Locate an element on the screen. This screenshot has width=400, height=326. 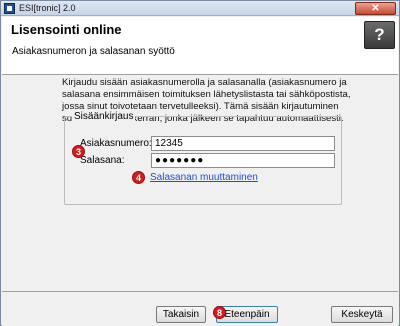
password-input: ●●●●●●● is located at coordinates (243, 160).